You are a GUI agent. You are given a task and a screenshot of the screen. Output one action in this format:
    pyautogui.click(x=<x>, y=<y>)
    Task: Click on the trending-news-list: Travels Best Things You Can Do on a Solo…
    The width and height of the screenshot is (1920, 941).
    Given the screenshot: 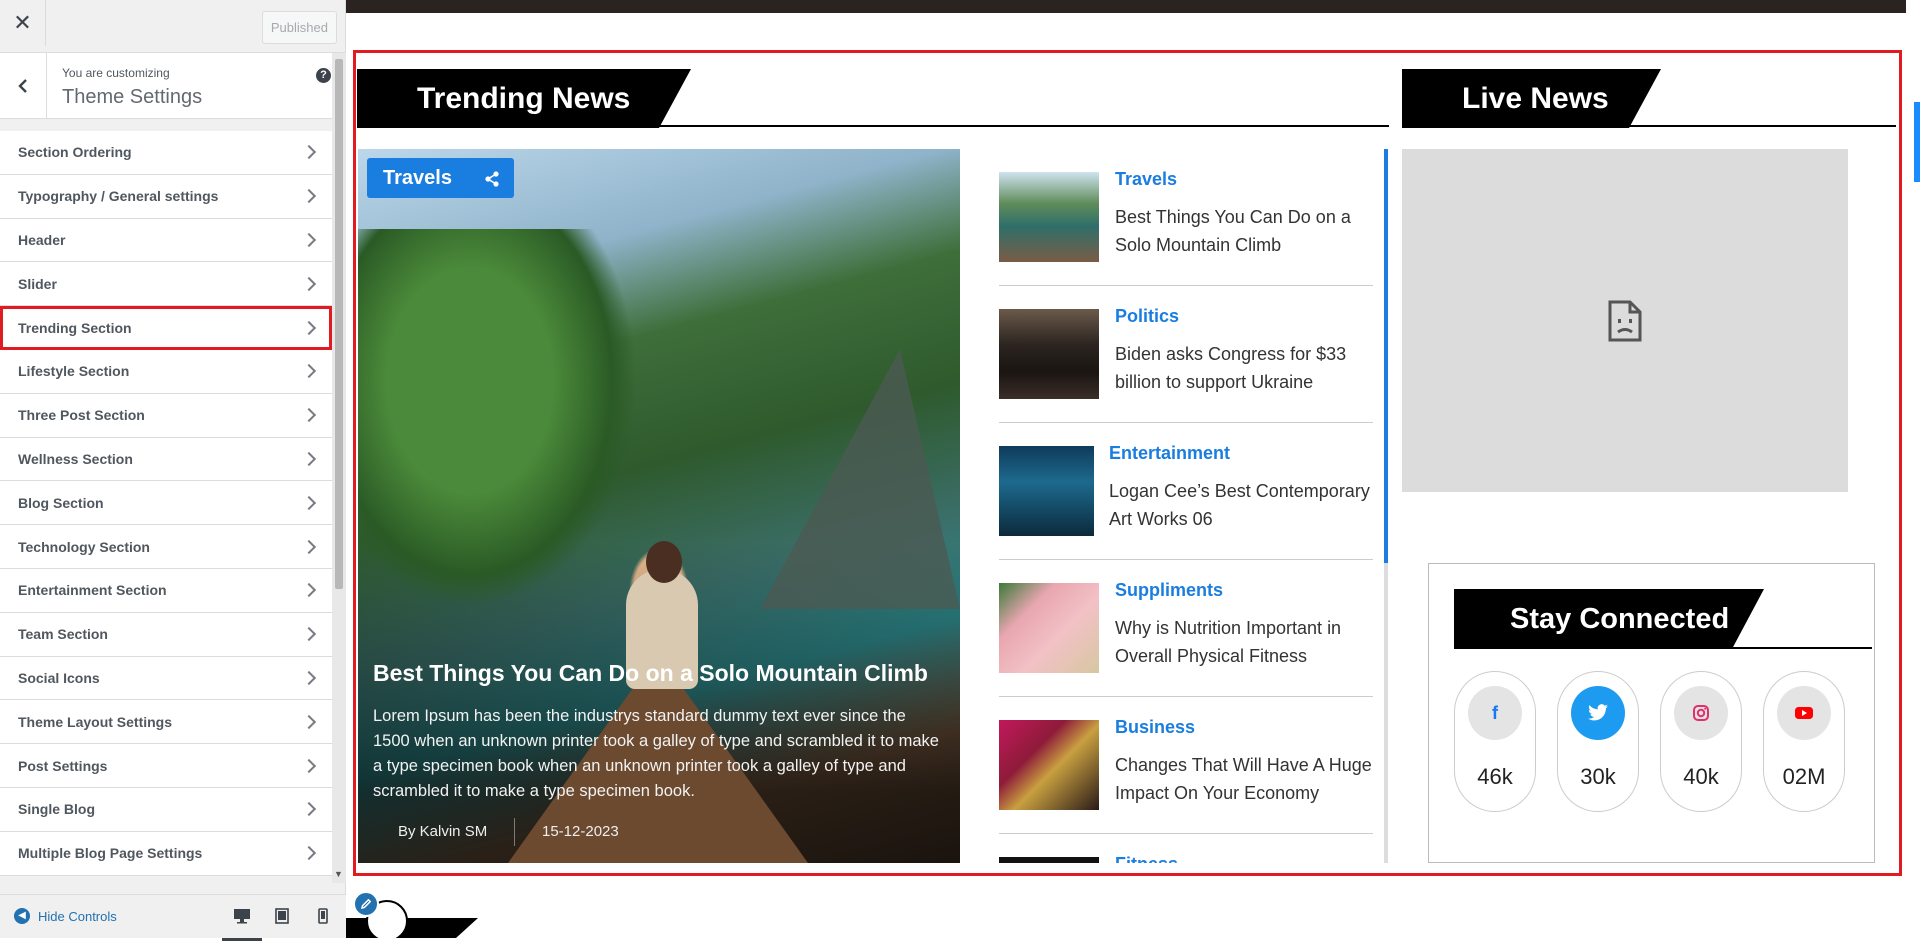 What is the action you would take?
    pyautogui.click(x=1186, y=506)
    